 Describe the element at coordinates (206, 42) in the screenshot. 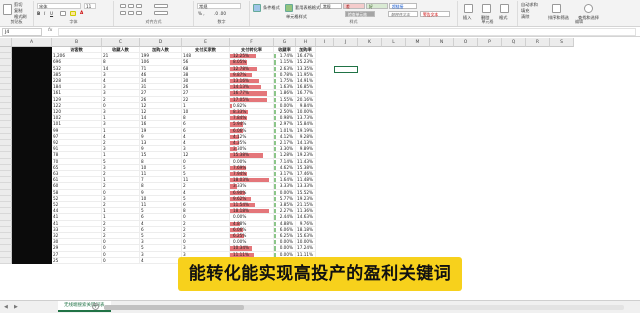

I see `column-header-e: E` at that location.